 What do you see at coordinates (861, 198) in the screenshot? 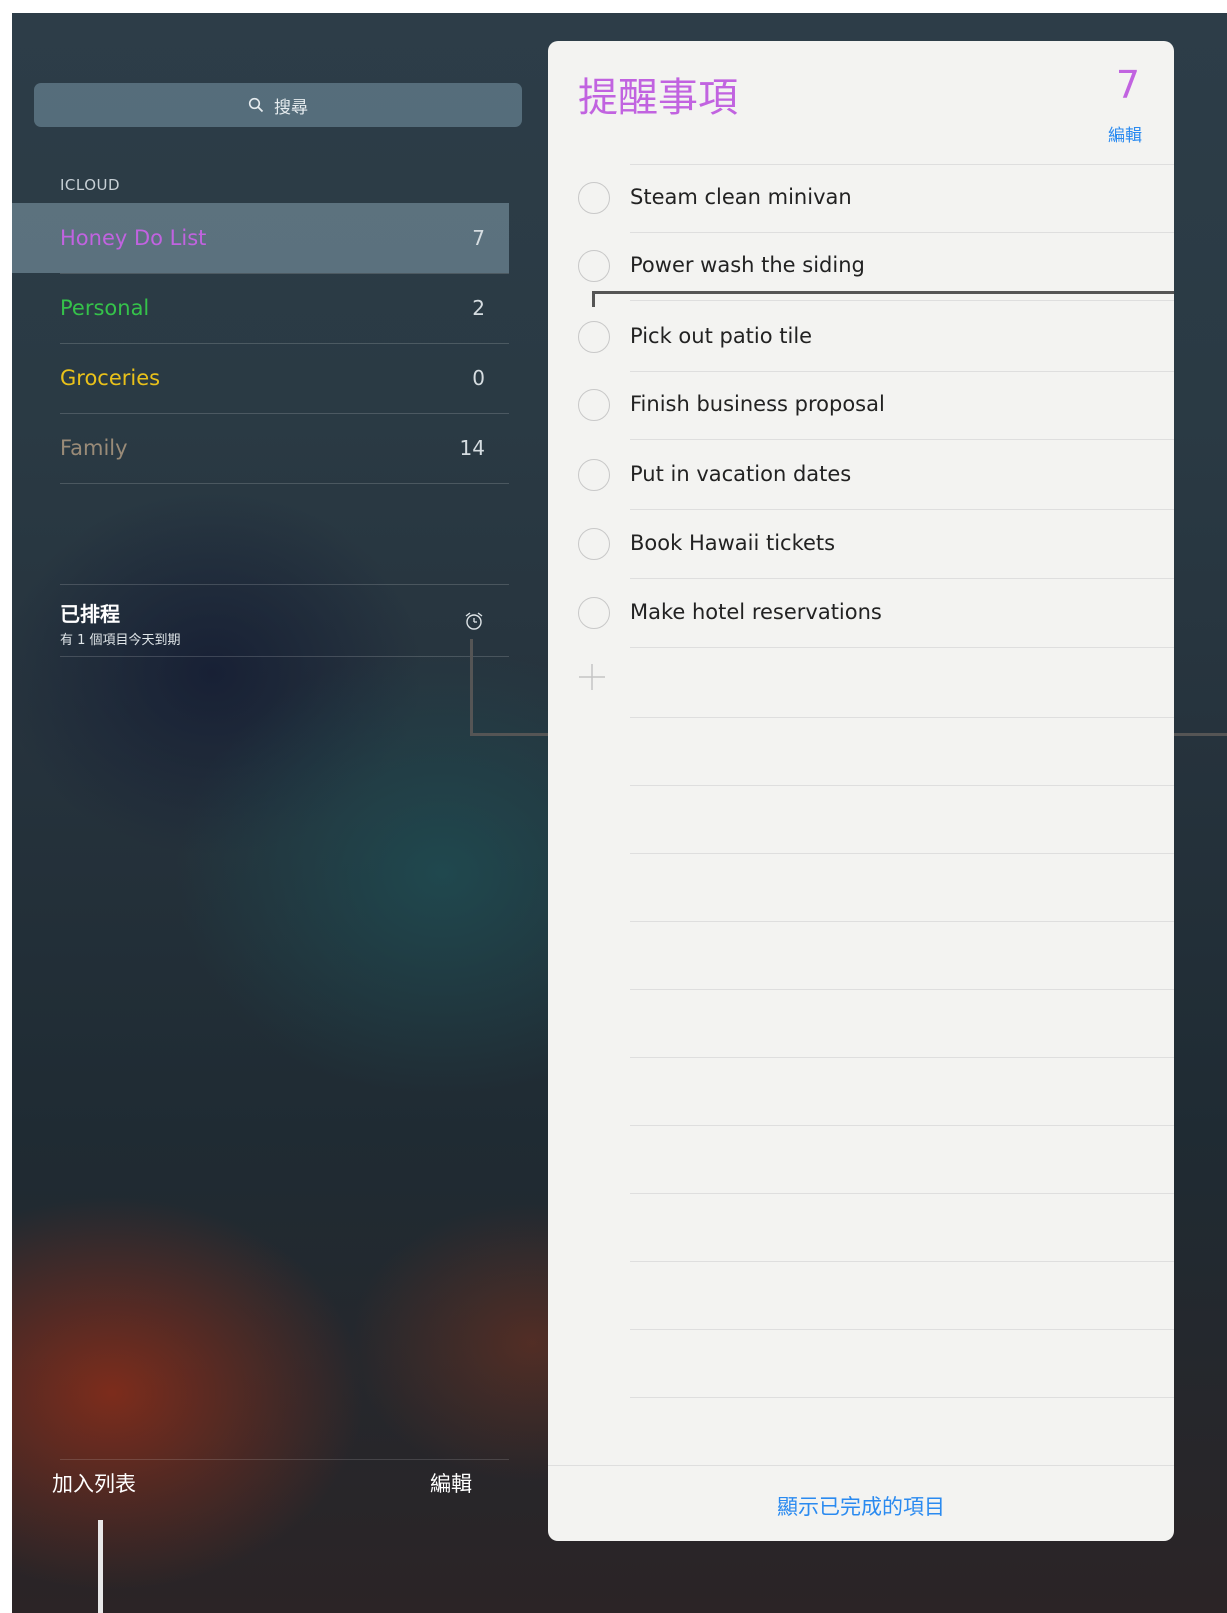
I see `task-row: Steam clean minivan` at bounding box center [861, 198].